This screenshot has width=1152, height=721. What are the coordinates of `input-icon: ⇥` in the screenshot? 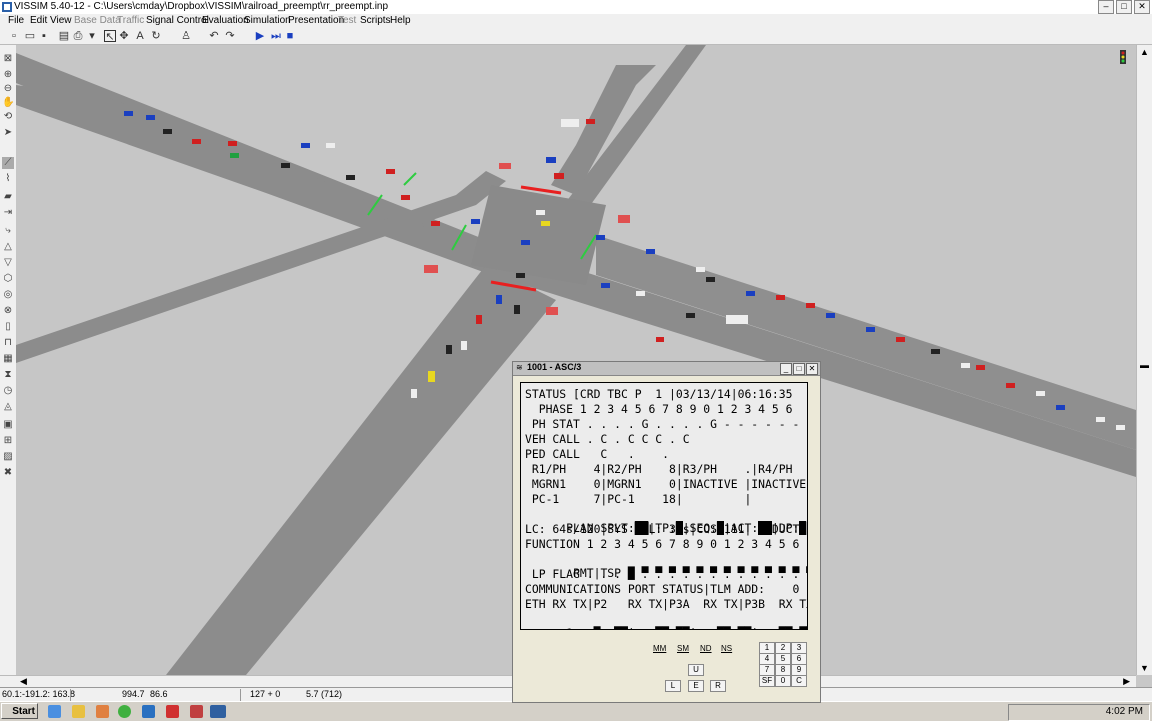 It's located at (8, 213).